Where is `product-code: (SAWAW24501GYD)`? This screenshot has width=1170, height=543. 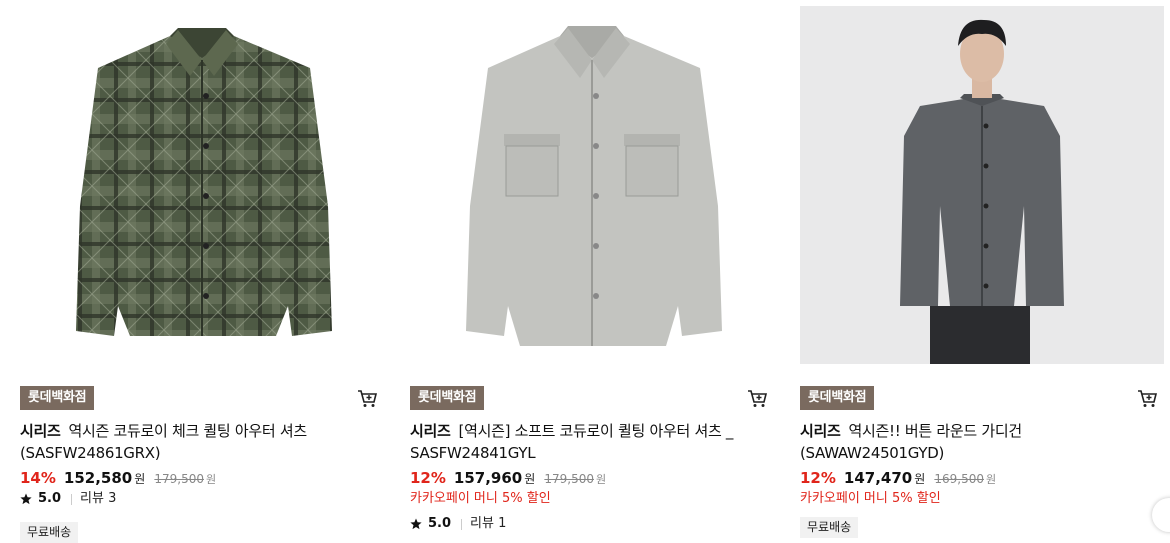 product-code: (SAWAW24501GYD) is located at coordinates (872, 453).